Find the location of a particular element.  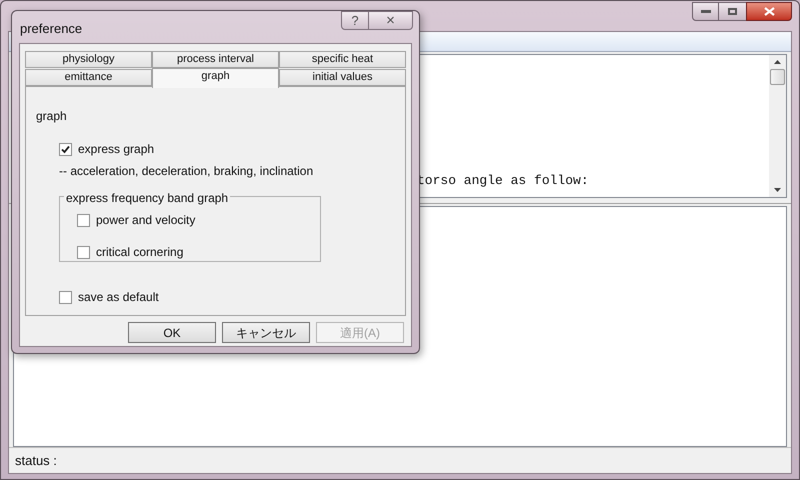

section-title: graph is located at coordinates (52, 116).